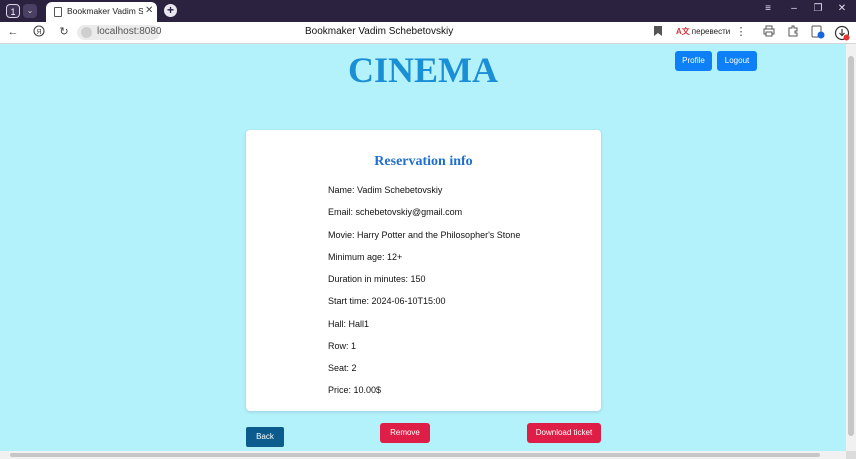  I want to click on menu-icon: ≡, so click(768, 8).